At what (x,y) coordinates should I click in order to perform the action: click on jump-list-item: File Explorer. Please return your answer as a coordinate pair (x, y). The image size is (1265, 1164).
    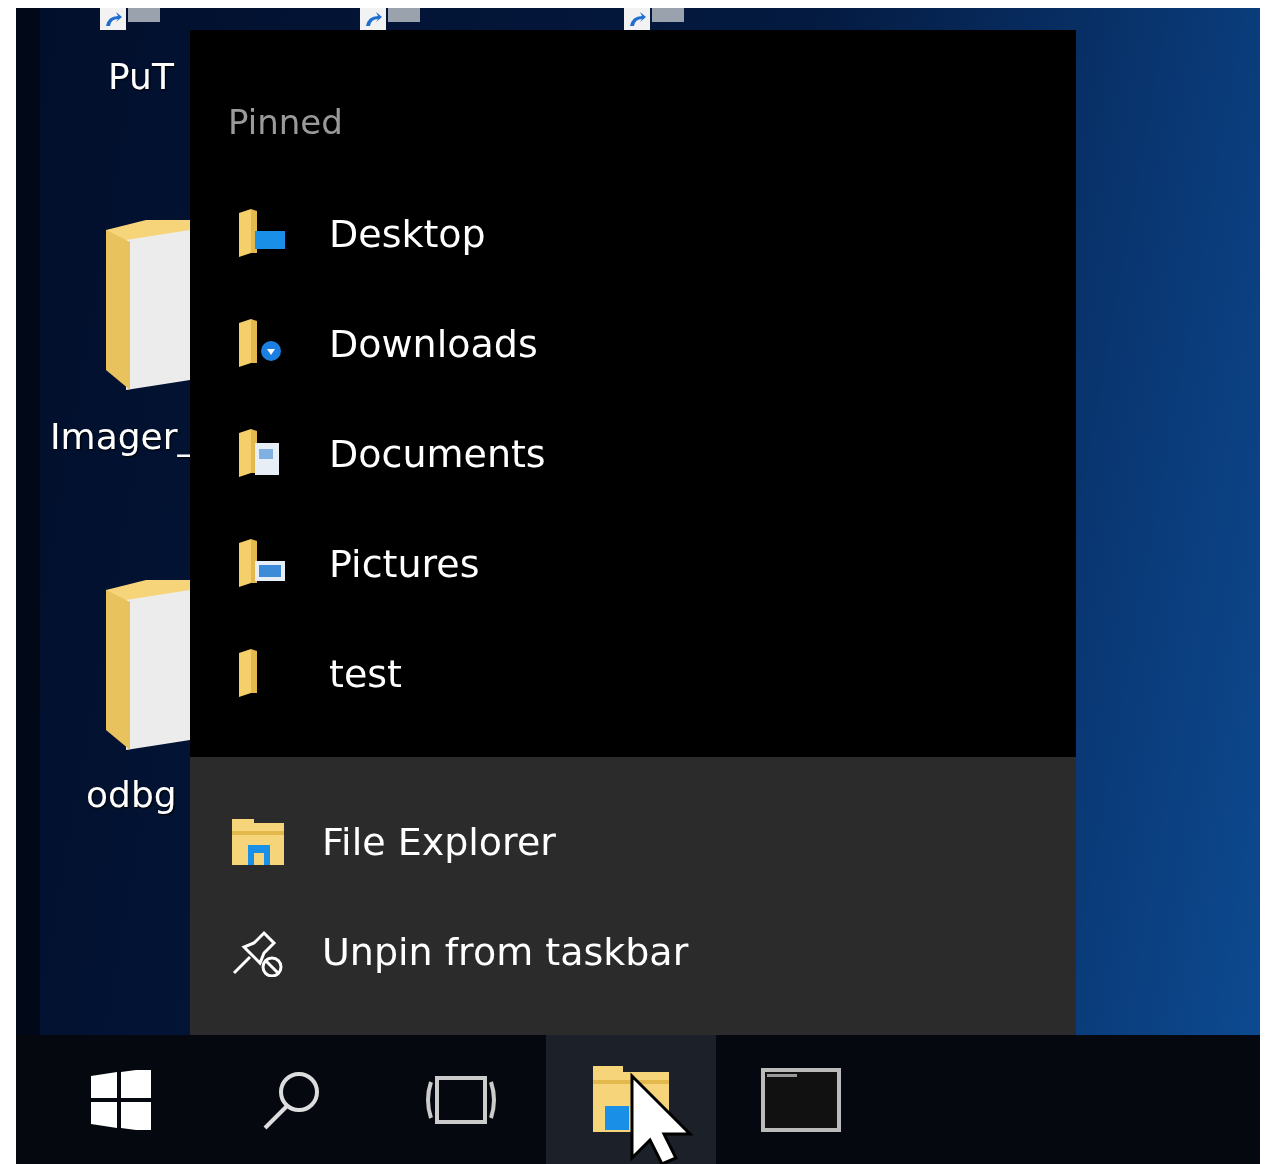
    Looking at the image, I should click on (633, 842).